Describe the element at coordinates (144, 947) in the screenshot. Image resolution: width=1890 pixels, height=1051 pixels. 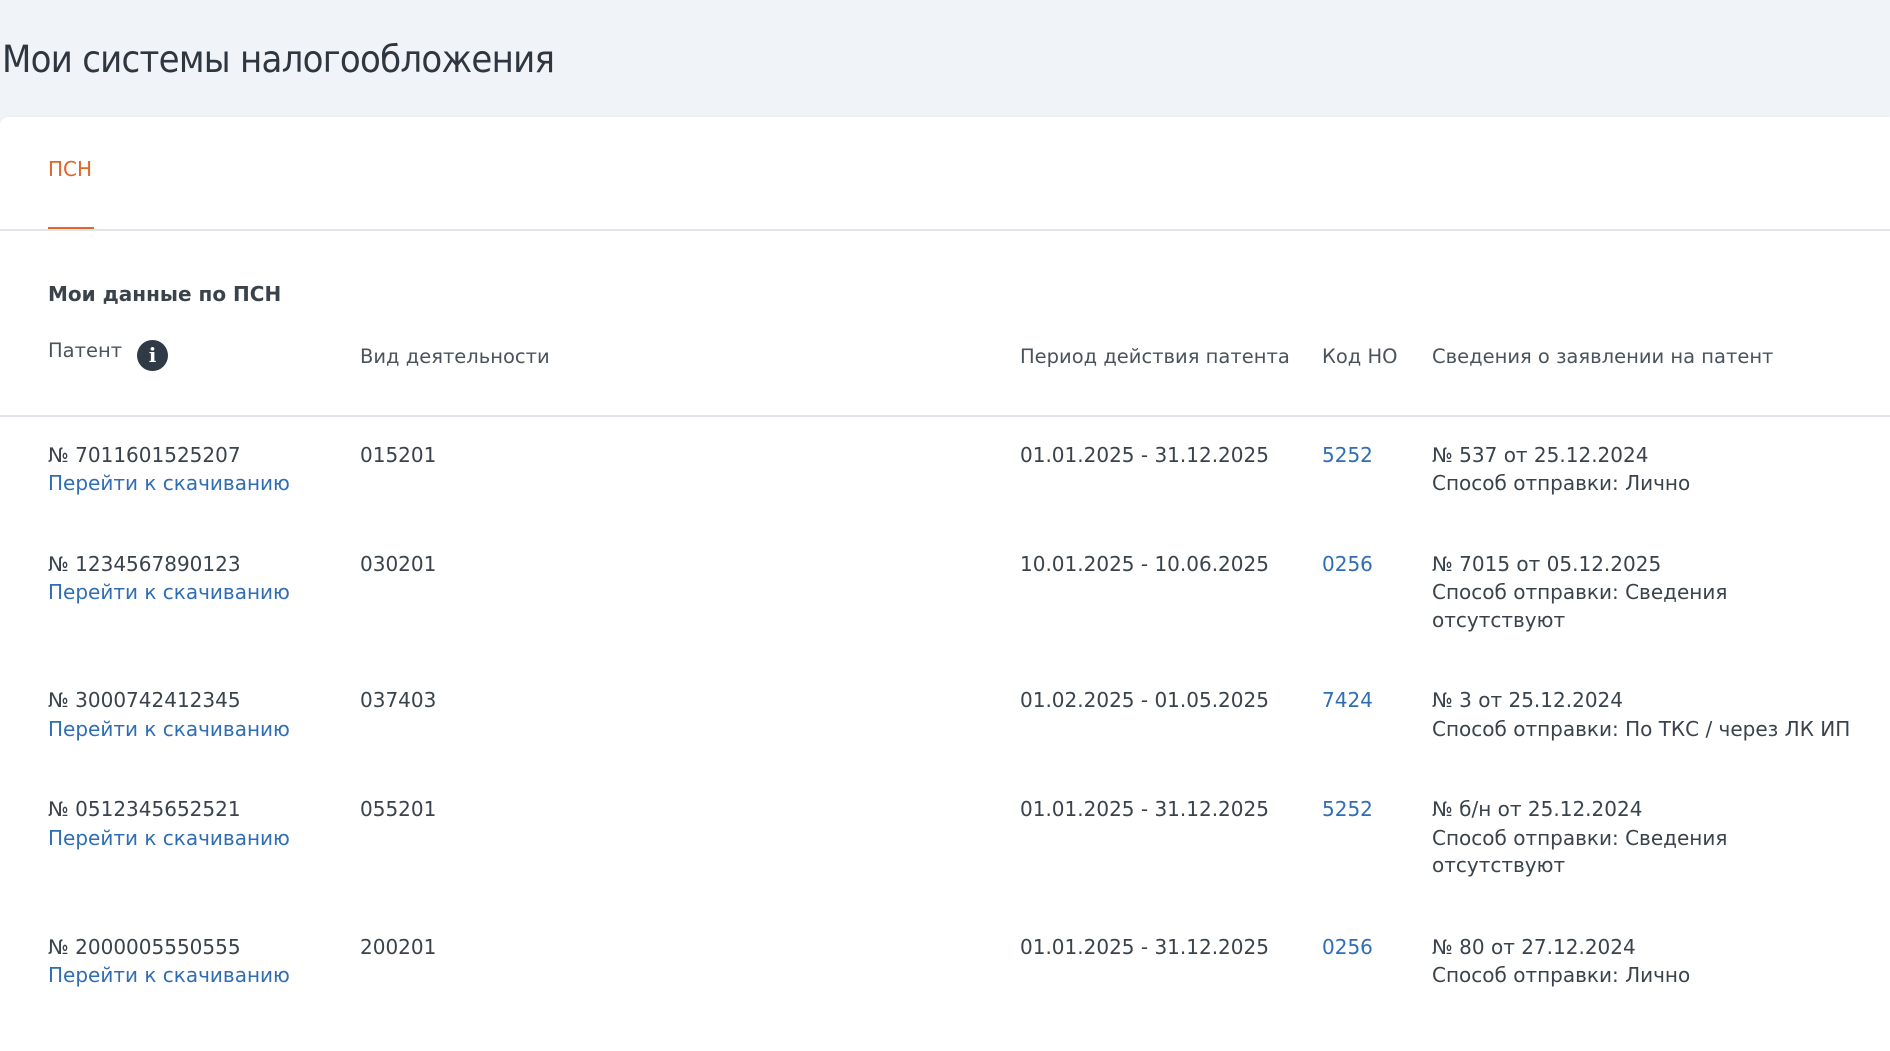
I see `patent-number: № 2000005550555` at that location.